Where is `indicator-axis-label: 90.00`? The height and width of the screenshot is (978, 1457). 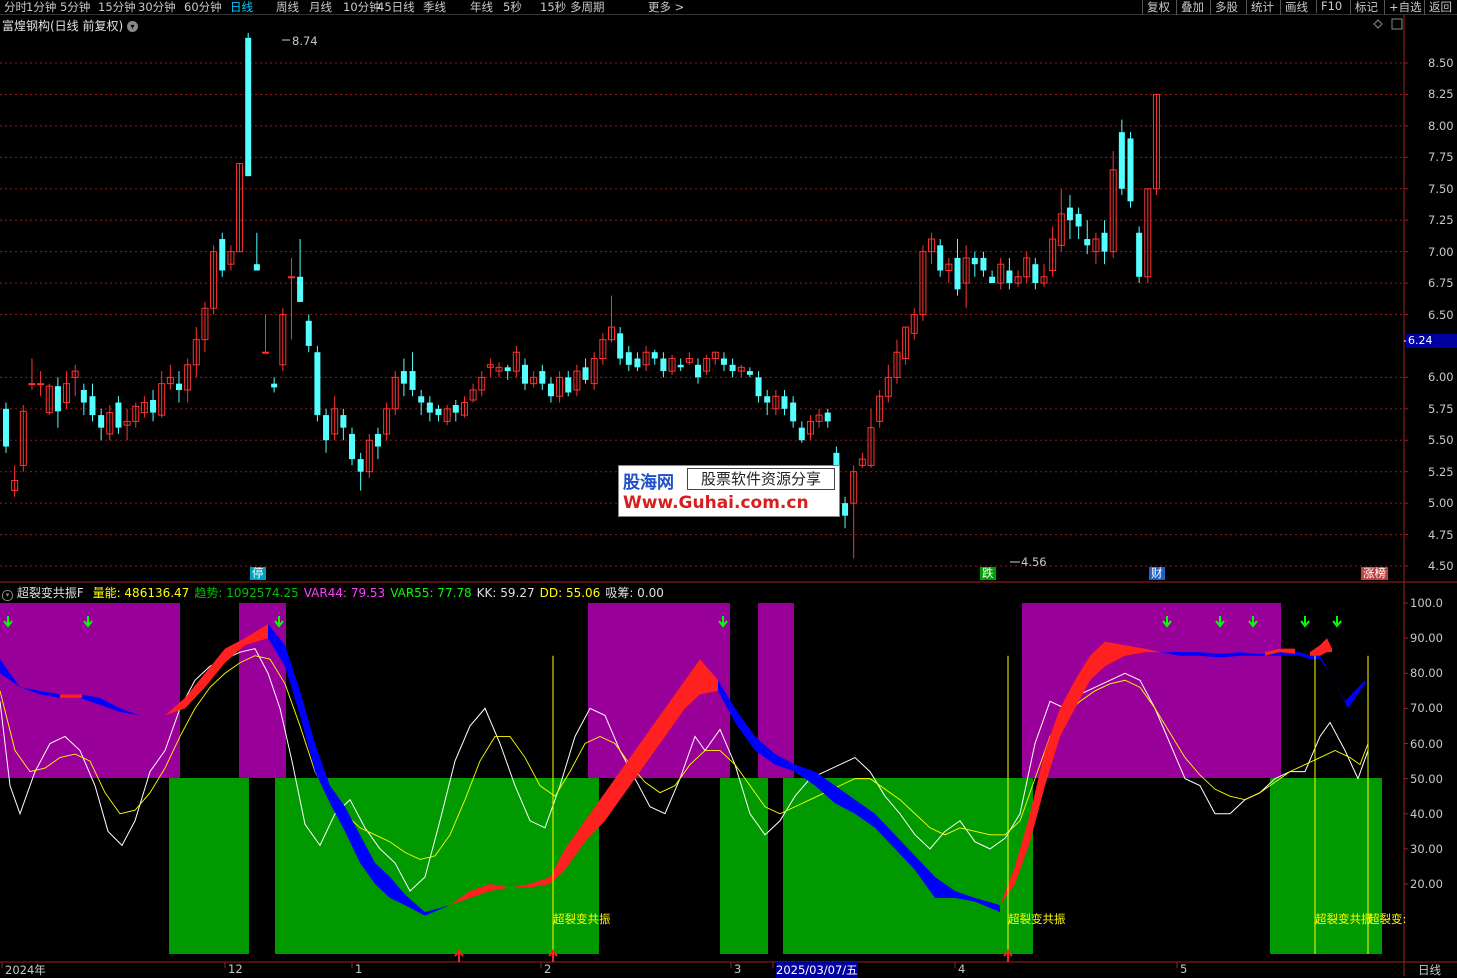 indicator-axis-label: 90.00 is located at coordinates (1426, 638).